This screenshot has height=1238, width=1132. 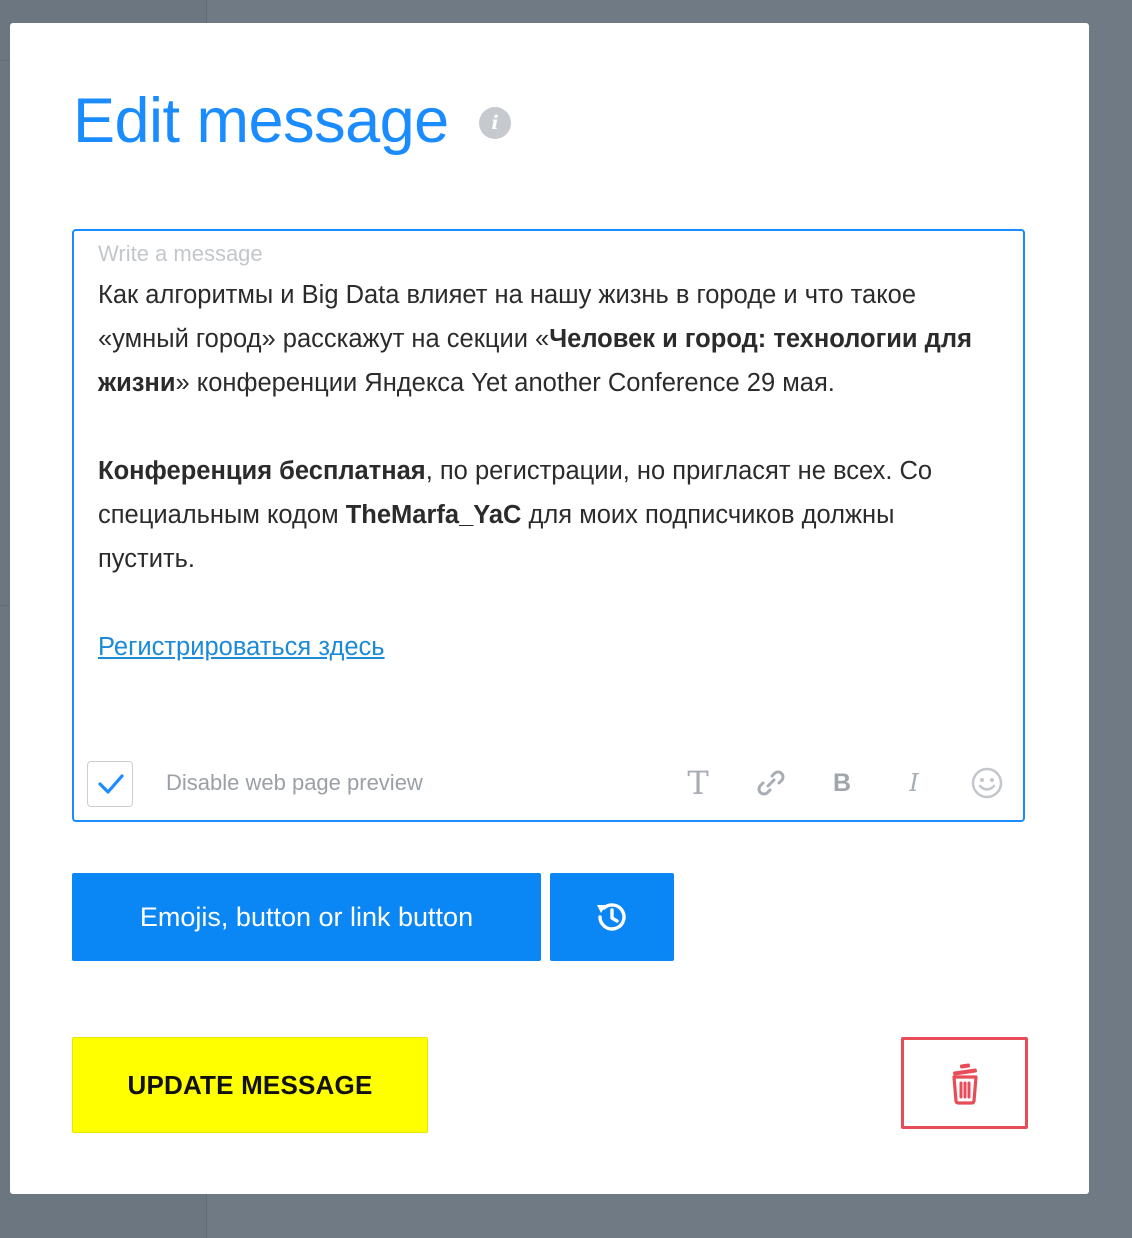 I want to click on disable-preview-label: Disable web page preview, so click(x=294, y=783).